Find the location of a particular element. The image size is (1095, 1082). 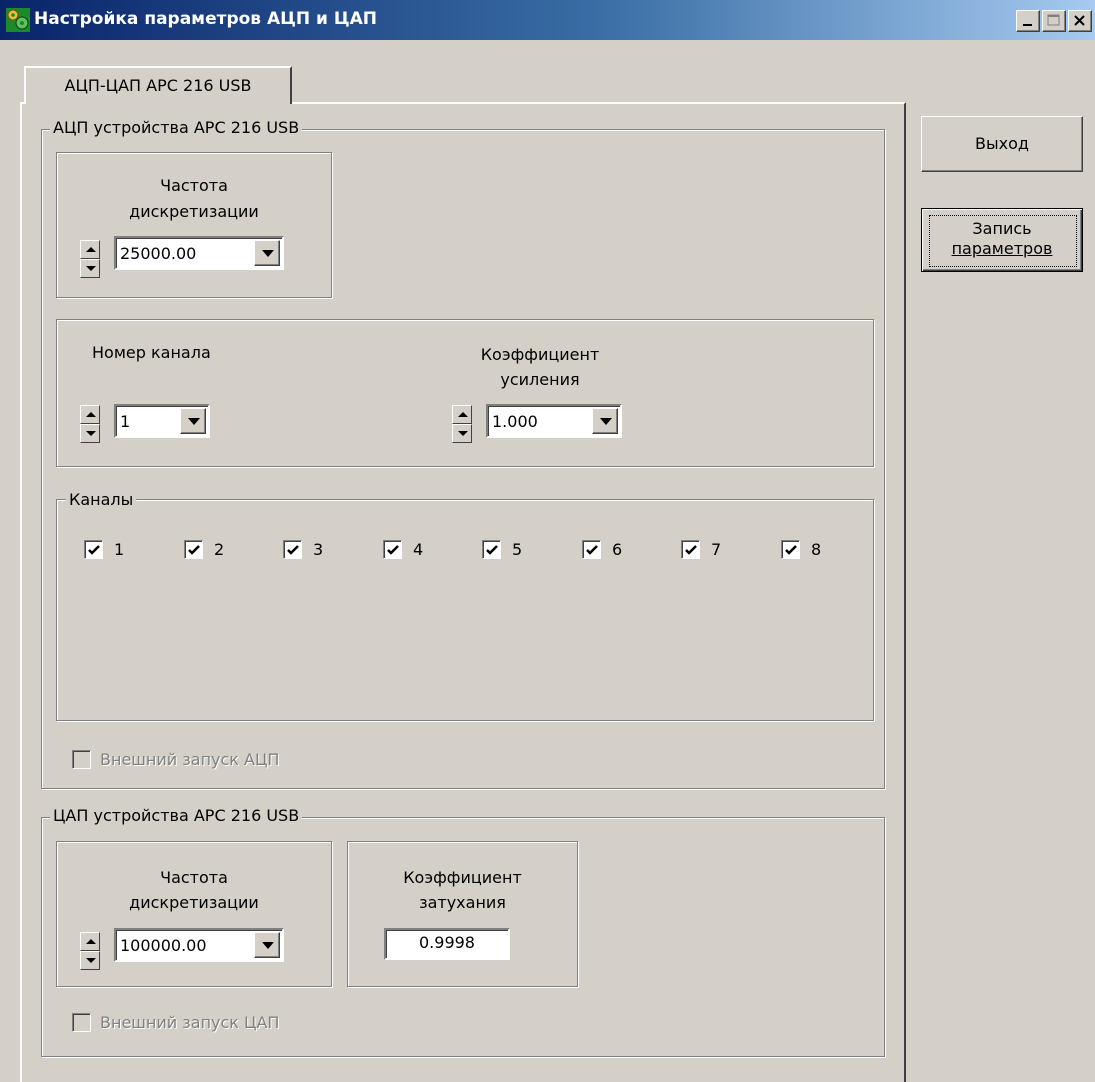

gain-label-2: усиления is located at coordinates (540, 379).